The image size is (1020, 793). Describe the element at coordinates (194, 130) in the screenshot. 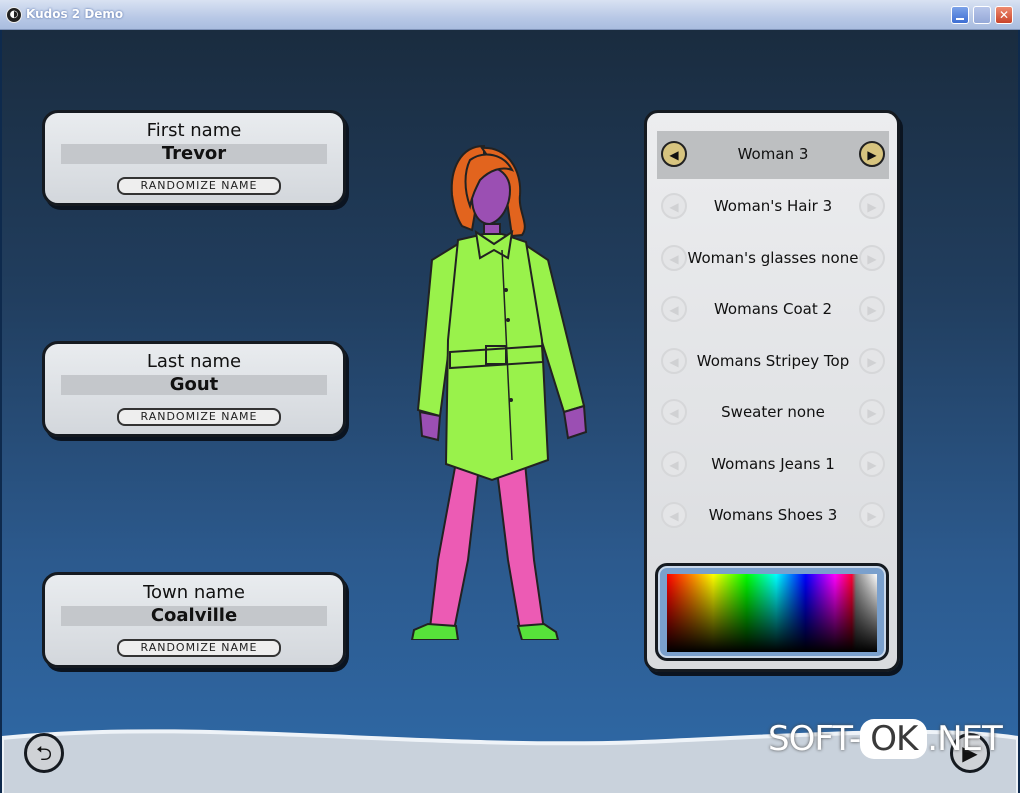

I see `first-name-label: First name` at that location.